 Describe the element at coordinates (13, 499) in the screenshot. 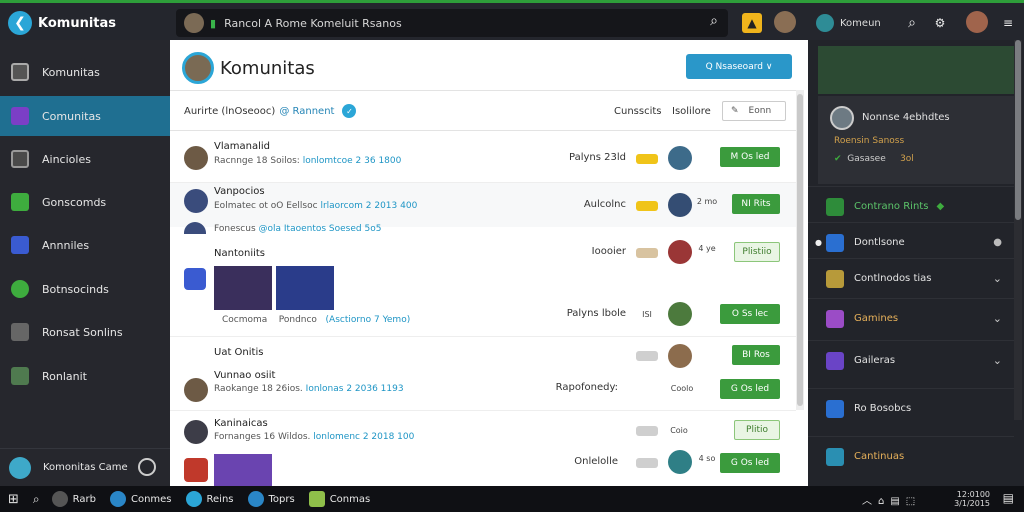

I see `start-icon: ⊞` at that location.